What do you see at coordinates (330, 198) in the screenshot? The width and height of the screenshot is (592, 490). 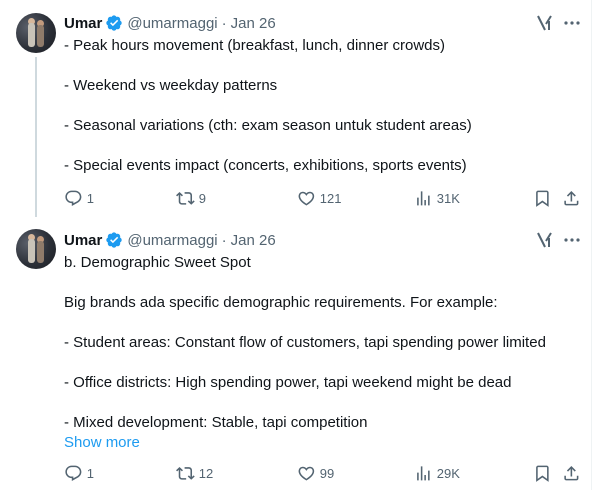 I see `like-count: 121` at bounding box center [330, 198].